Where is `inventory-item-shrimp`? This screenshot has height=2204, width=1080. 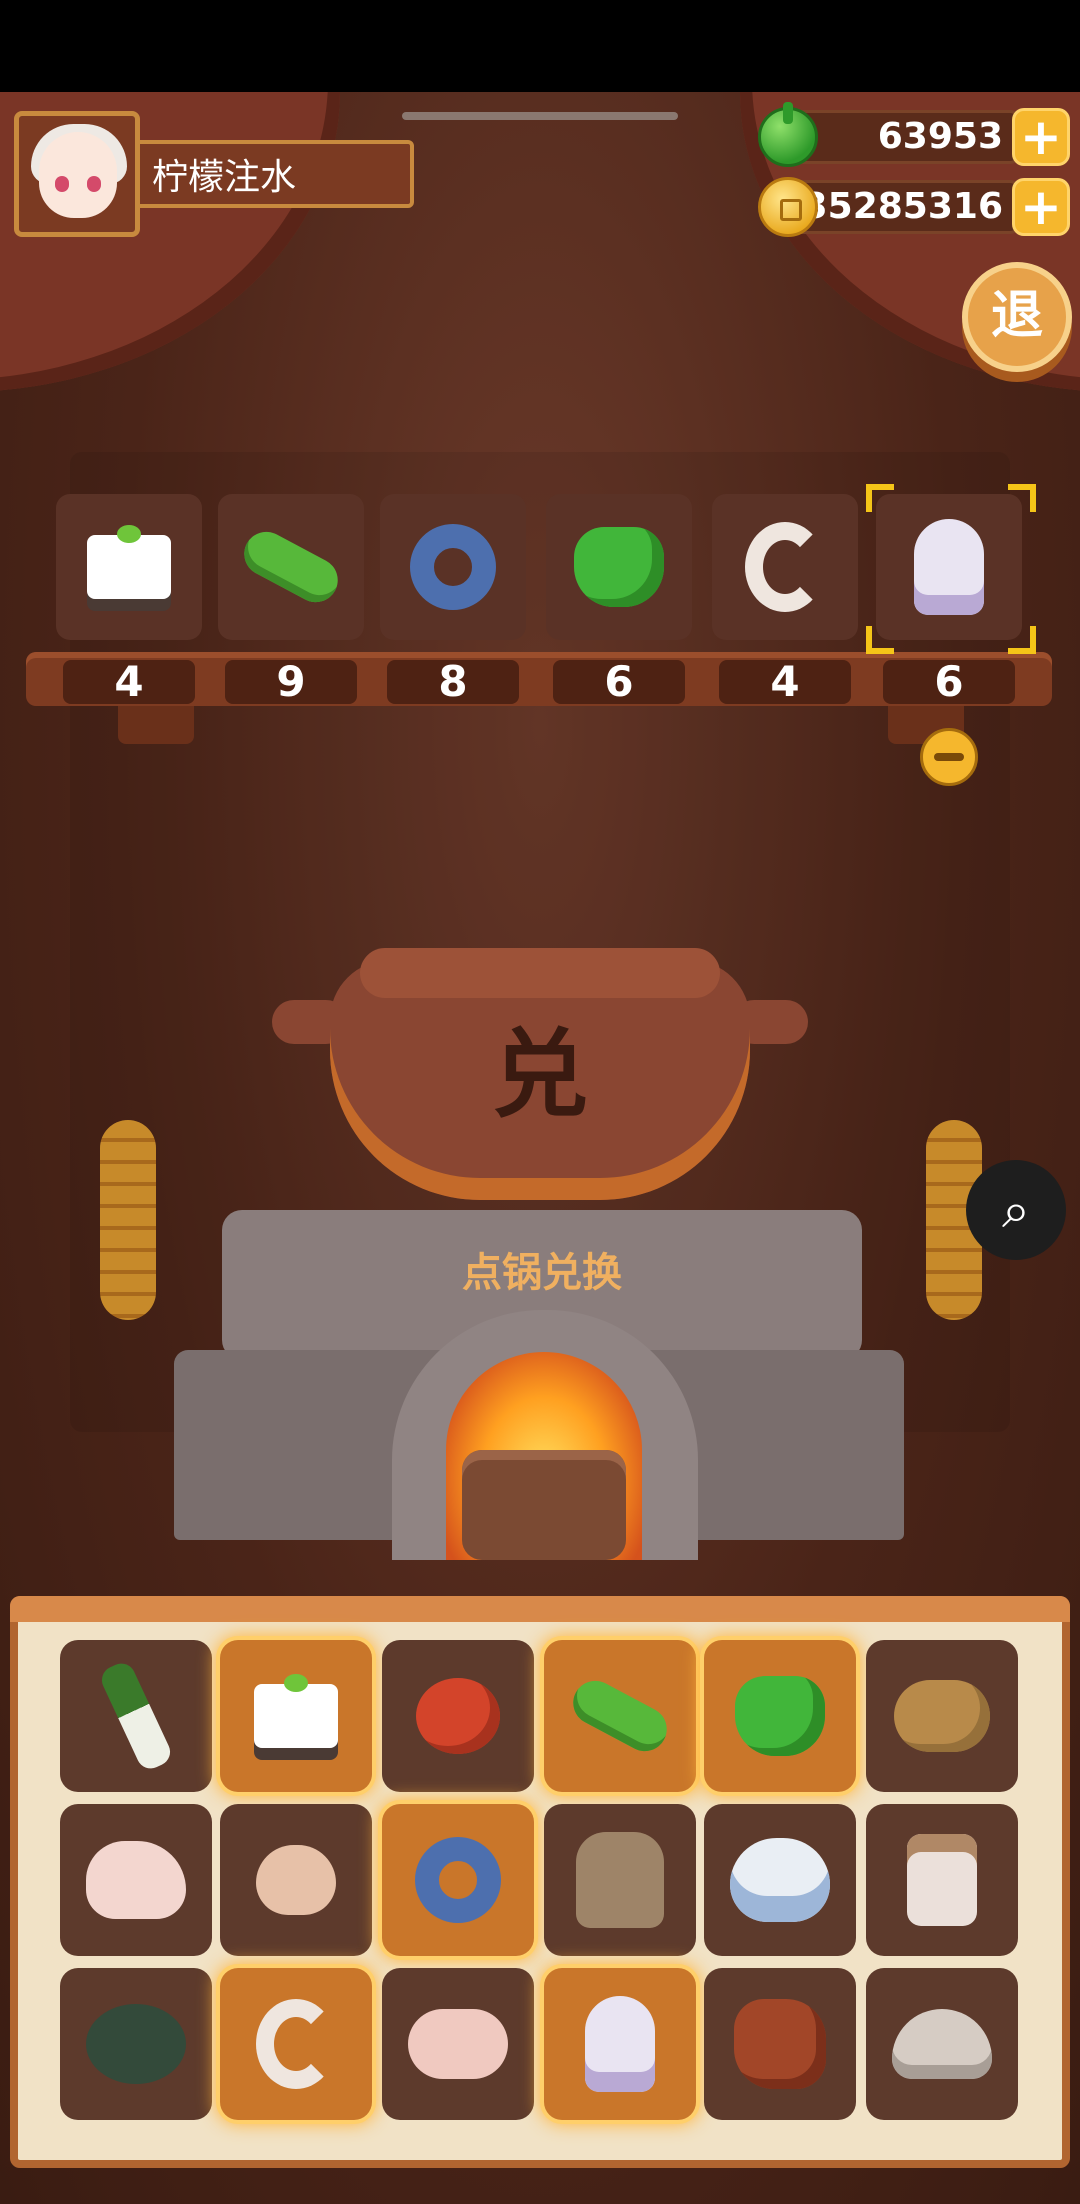
inventory-item-shrimp is located at coordinates (296, 2044).